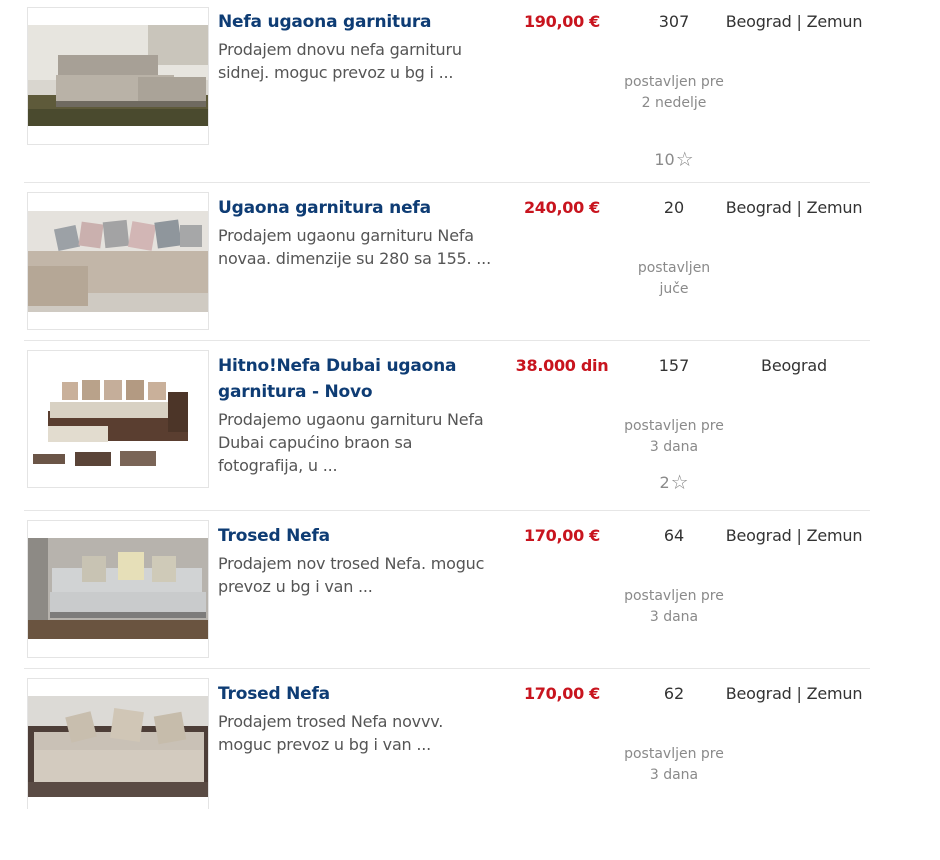 Image resolution: width=940 pixels, height=860 pixels. What do you see at coordinates (674, 278) in the screenshot?
I see `listing-posted: postavljen juče` at bounding box center [674, 278].